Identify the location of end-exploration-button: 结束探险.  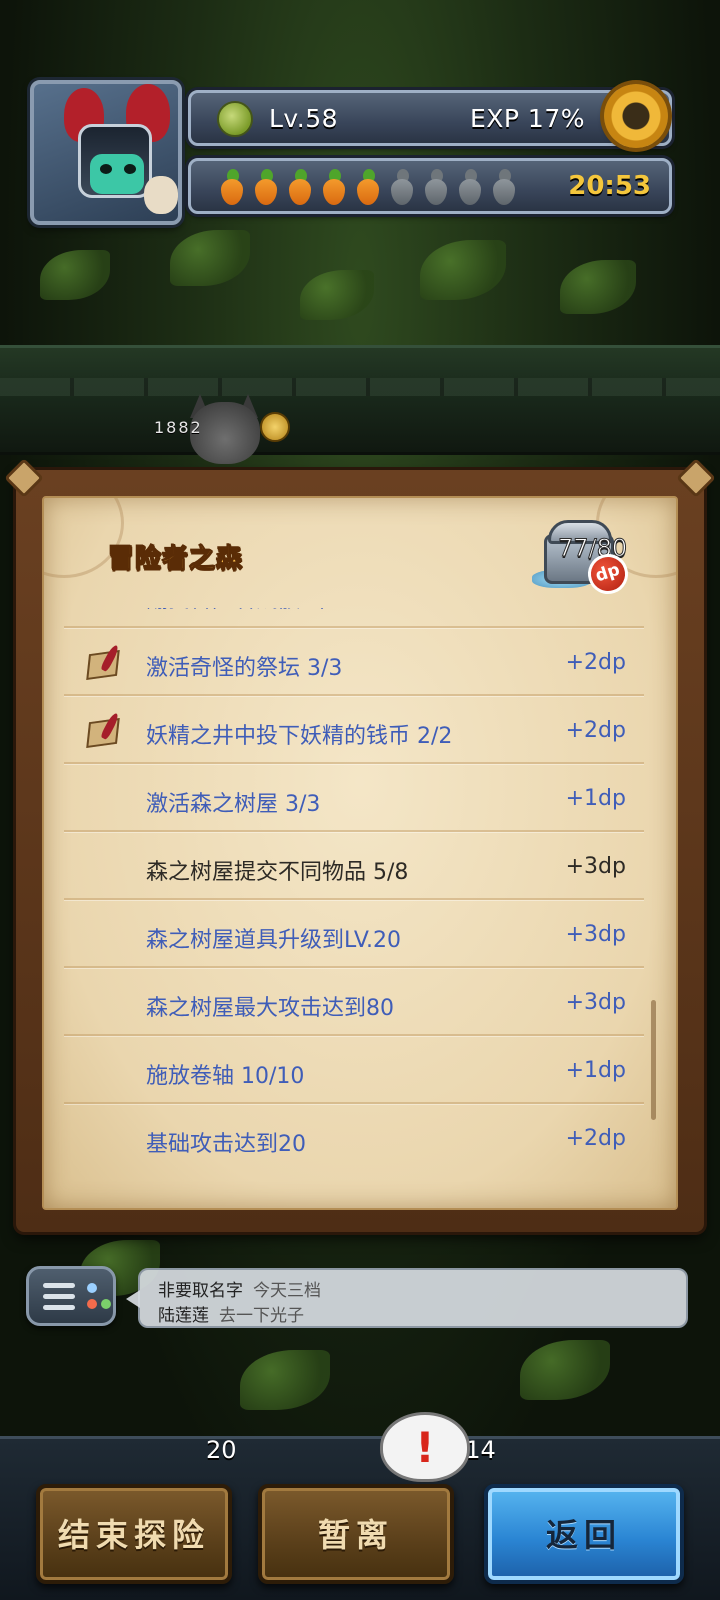
(134, 1534).